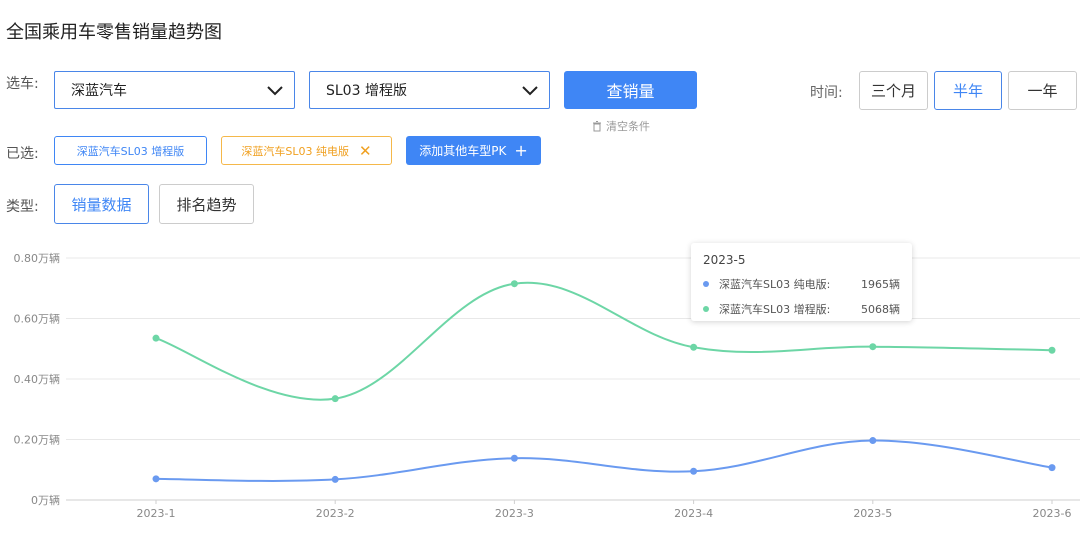 This screenshot has height=533, width=1080. I want to click on tooltip-row: 深蓝汽车SL03 增程版: 5068辆, so click(801, 309).